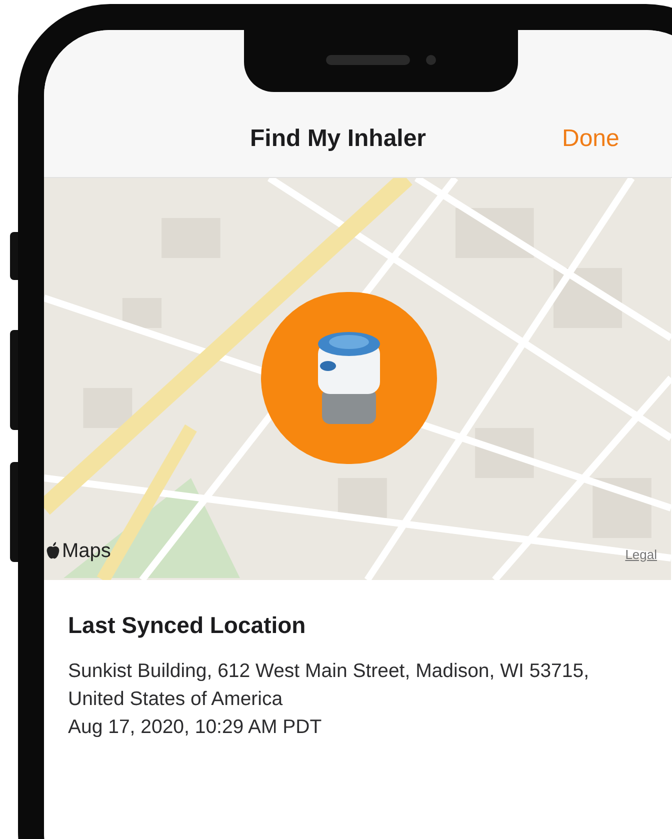  What do you see at coordinates (53, 551) in the screenshot?
I see `apple-logo-icon` at bounding box center [53, 551].